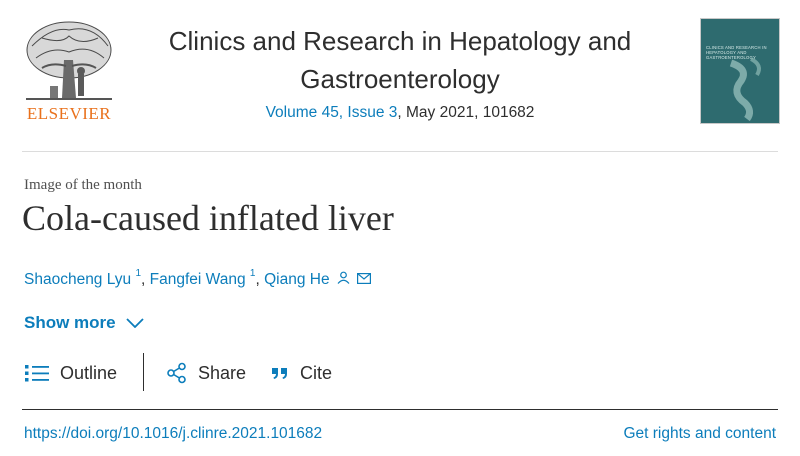  What do you see at coordinates (296, 279) in the screenshot?
I see `author-name: Qiang He` at bounding box center [296, 279].